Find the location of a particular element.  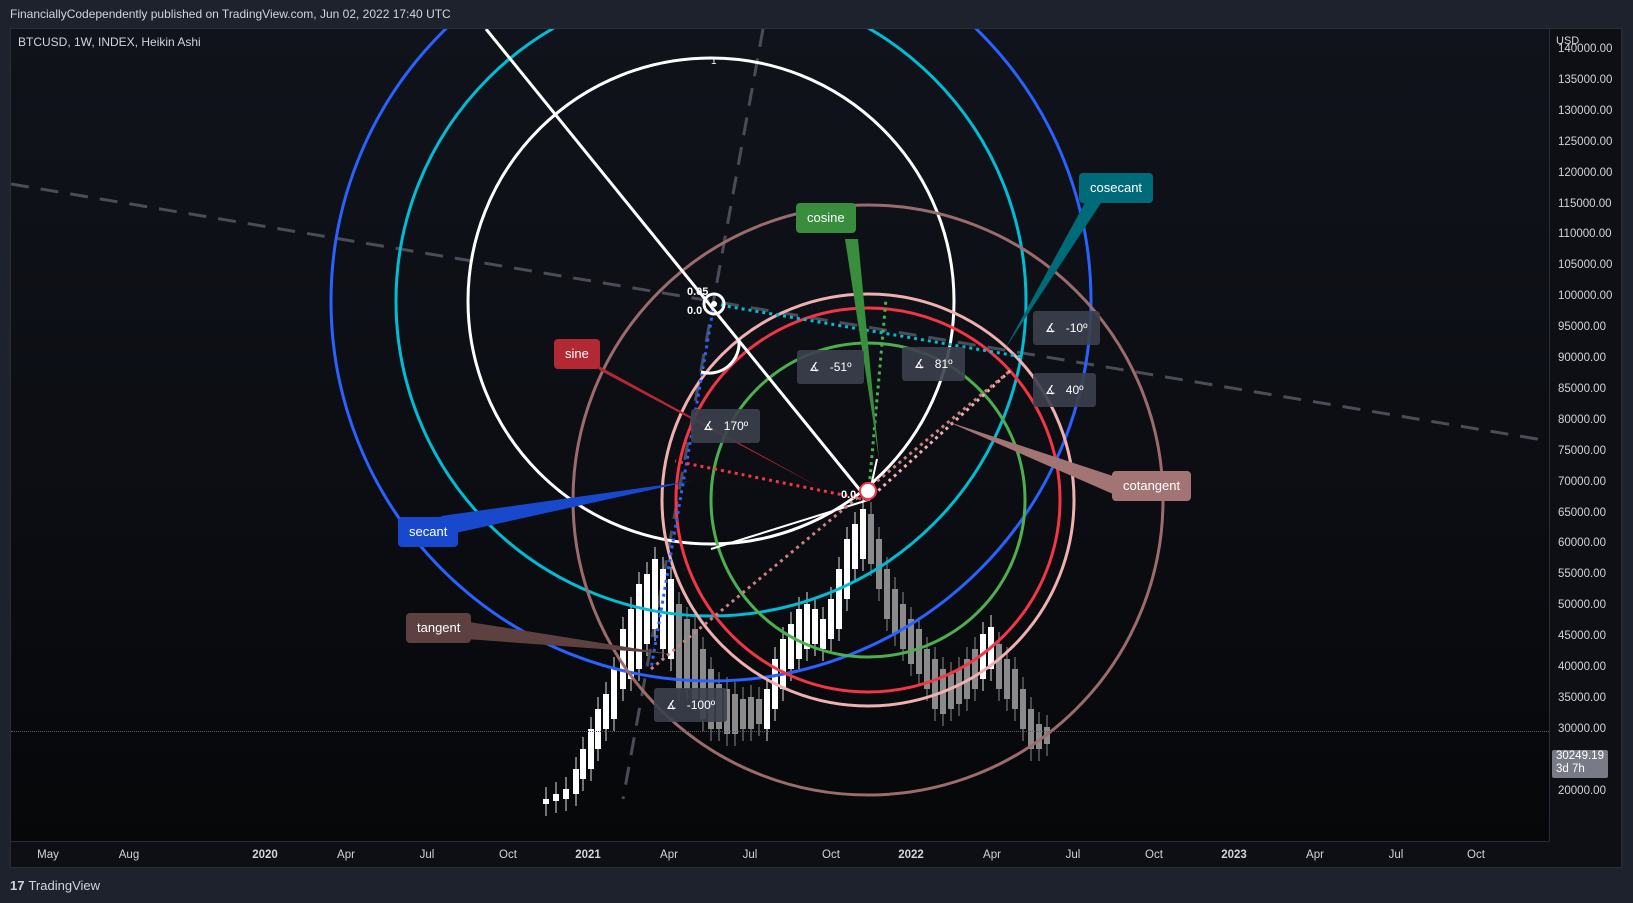

secant-pointer is located at coordinates (566, 507).